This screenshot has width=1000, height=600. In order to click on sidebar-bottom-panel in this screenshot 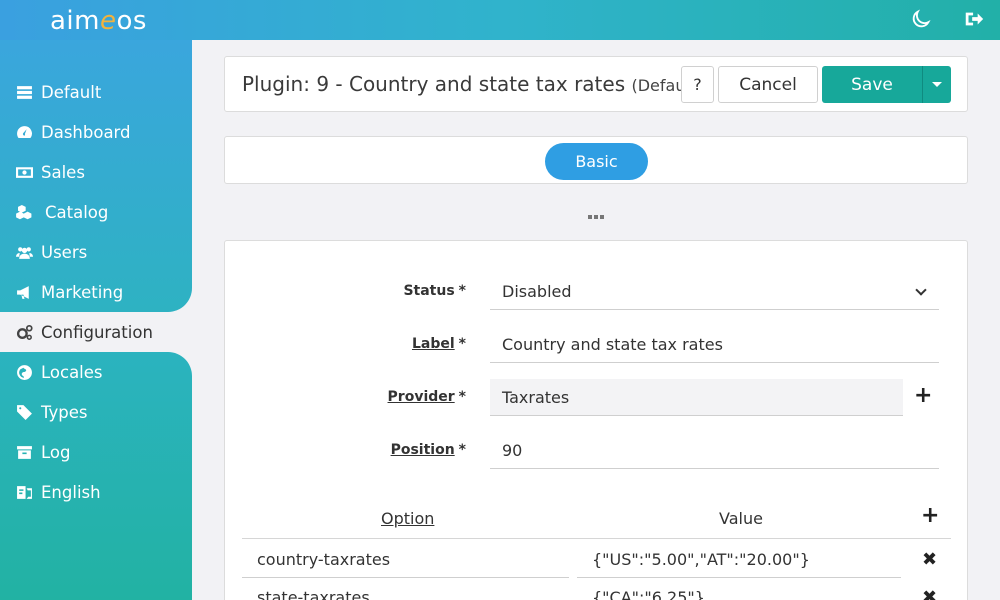, I will do `click(96, 476)`.